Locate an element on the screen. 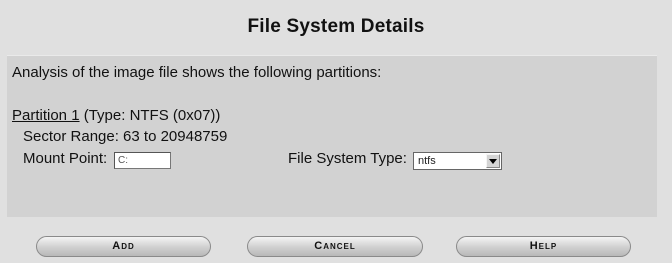  file-system-type-label: File System Type: is located at coordinates (347, 158).